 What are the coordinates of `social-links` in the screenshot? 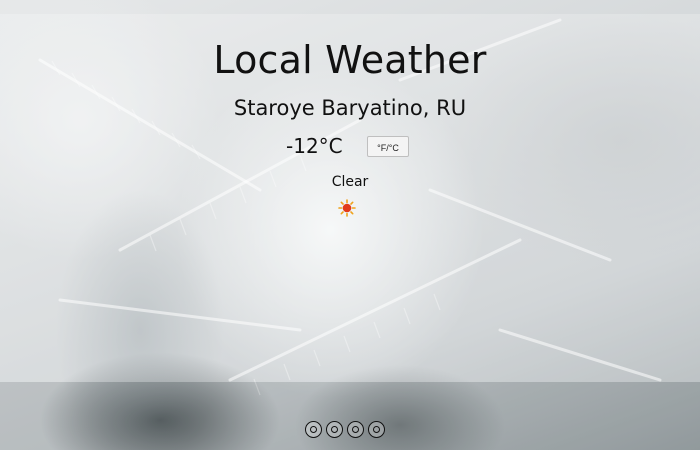 It's located at (345, 429).